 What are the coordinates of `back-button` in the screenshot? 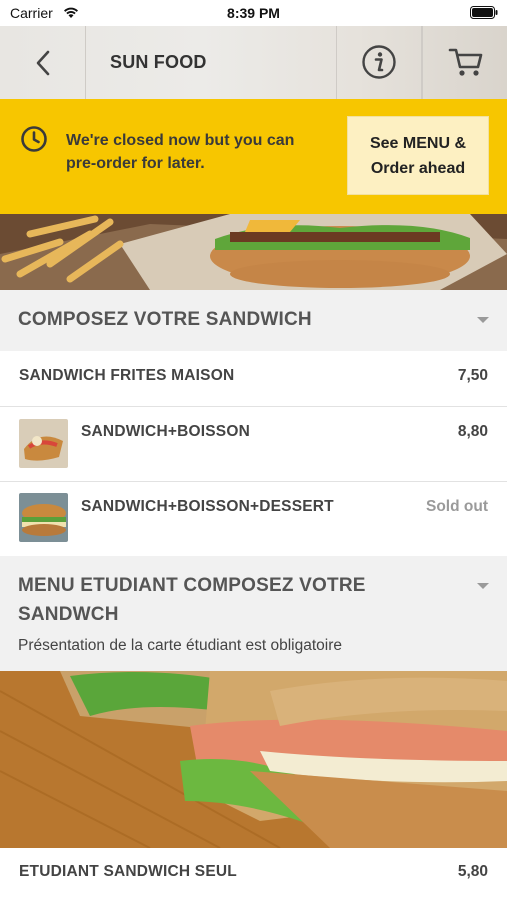 It's located at (43, 62).